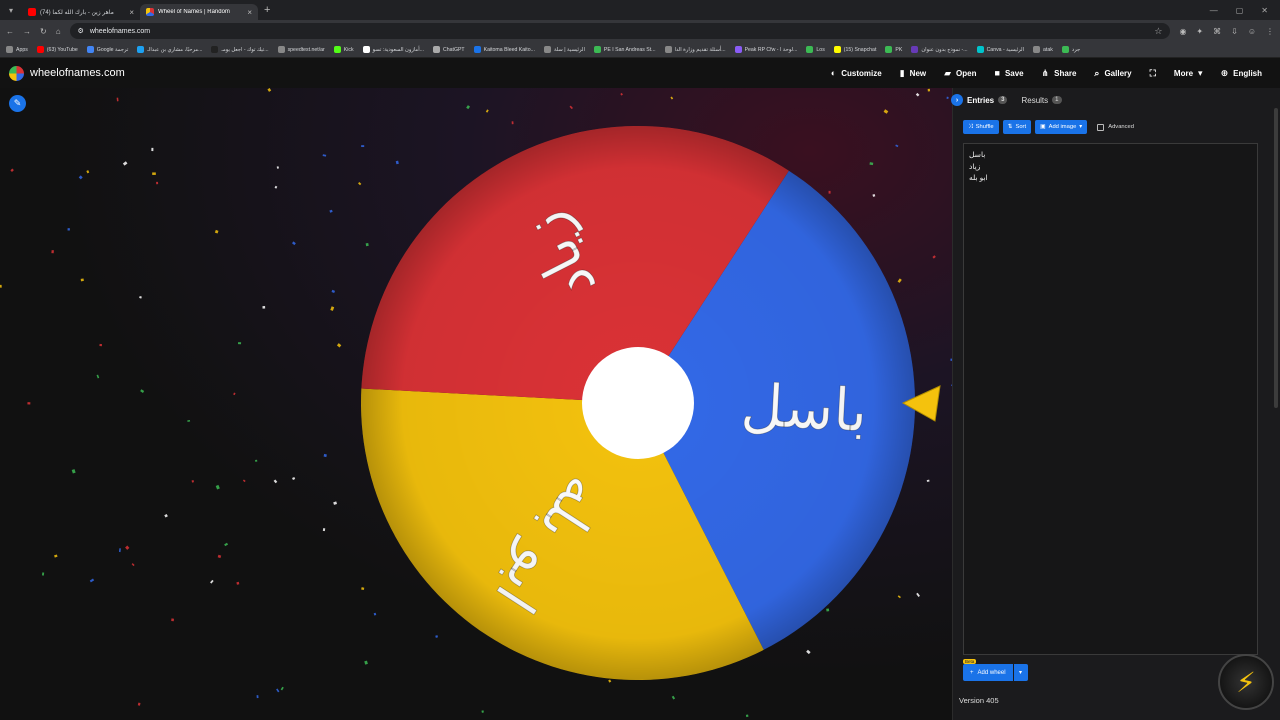 Image resolution: width=1280 pixels, height=720 pixels. I want to click on bookmark-item: جرد, so click(1070, 49).